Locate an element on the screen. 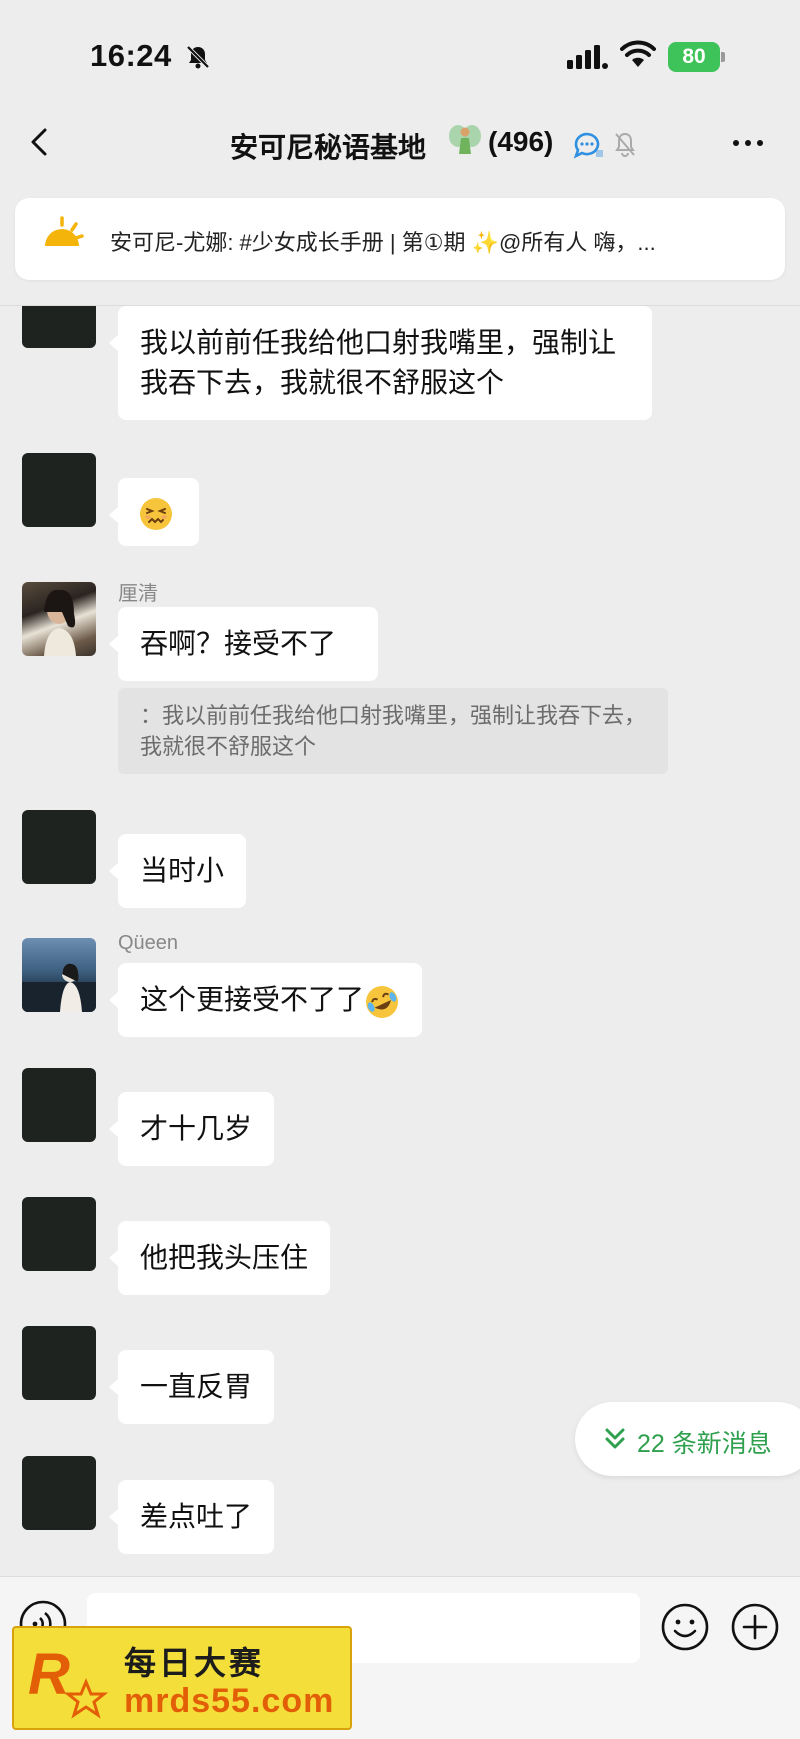 The image size is (800, 1739). emoji-icon is located at coordinates (685, 1627).